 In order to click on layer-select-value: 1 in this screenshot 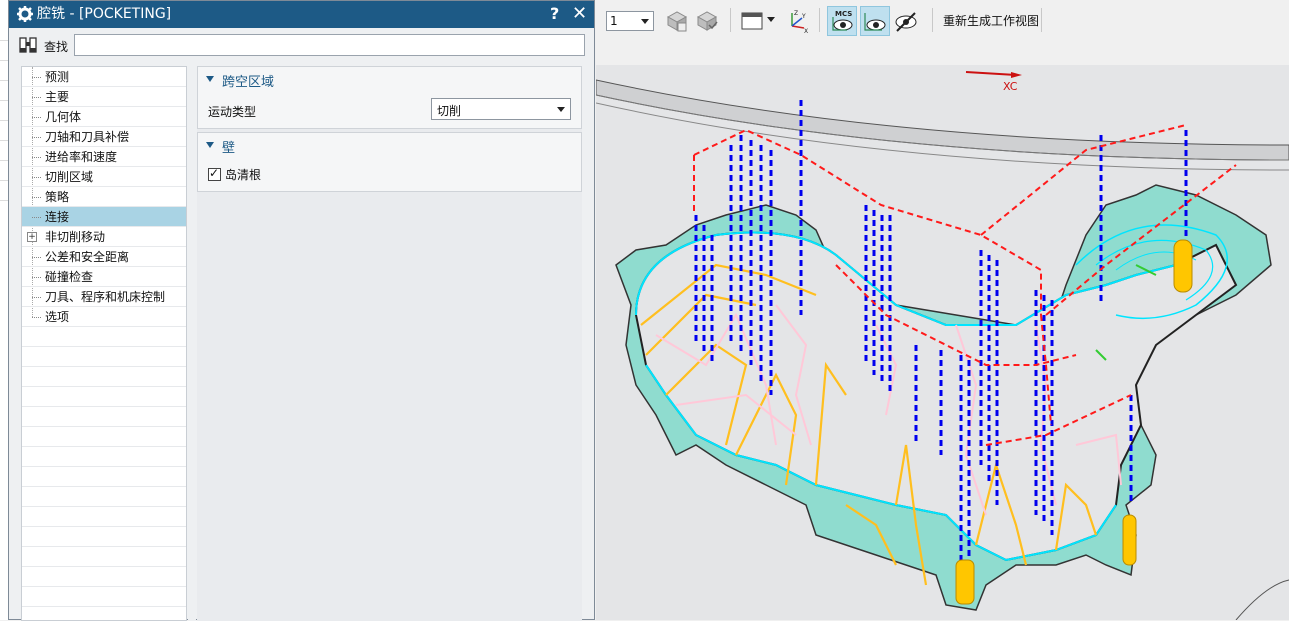, I will do `click(614, 21)`.